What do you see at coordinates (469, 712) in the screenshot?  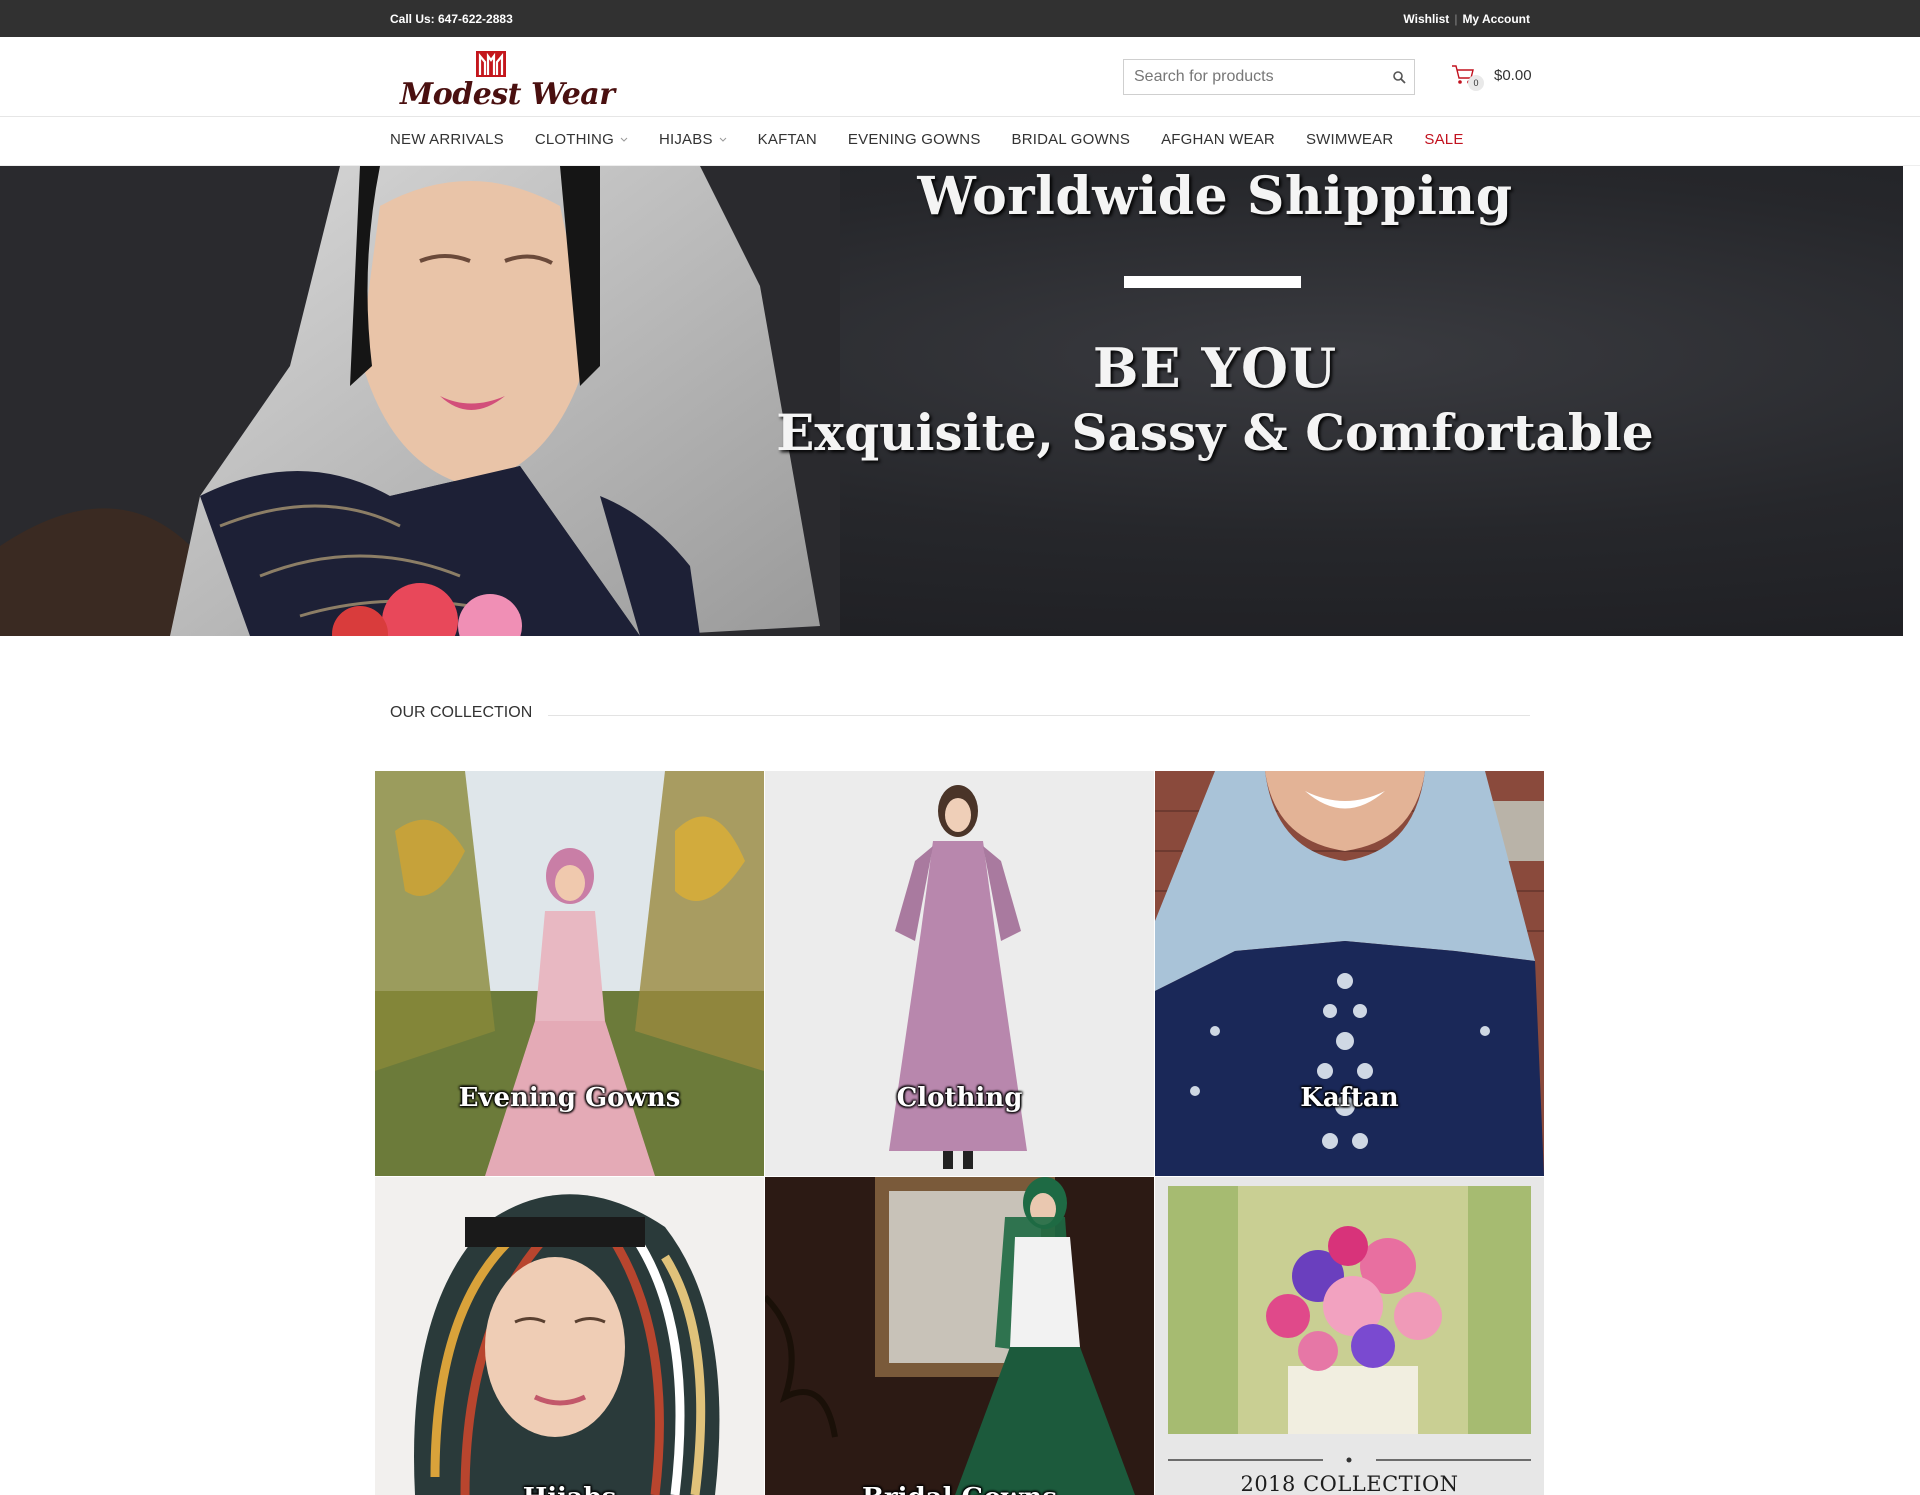 I see `section-title: OUR COLLECTION` at bounding box center [469, 712].